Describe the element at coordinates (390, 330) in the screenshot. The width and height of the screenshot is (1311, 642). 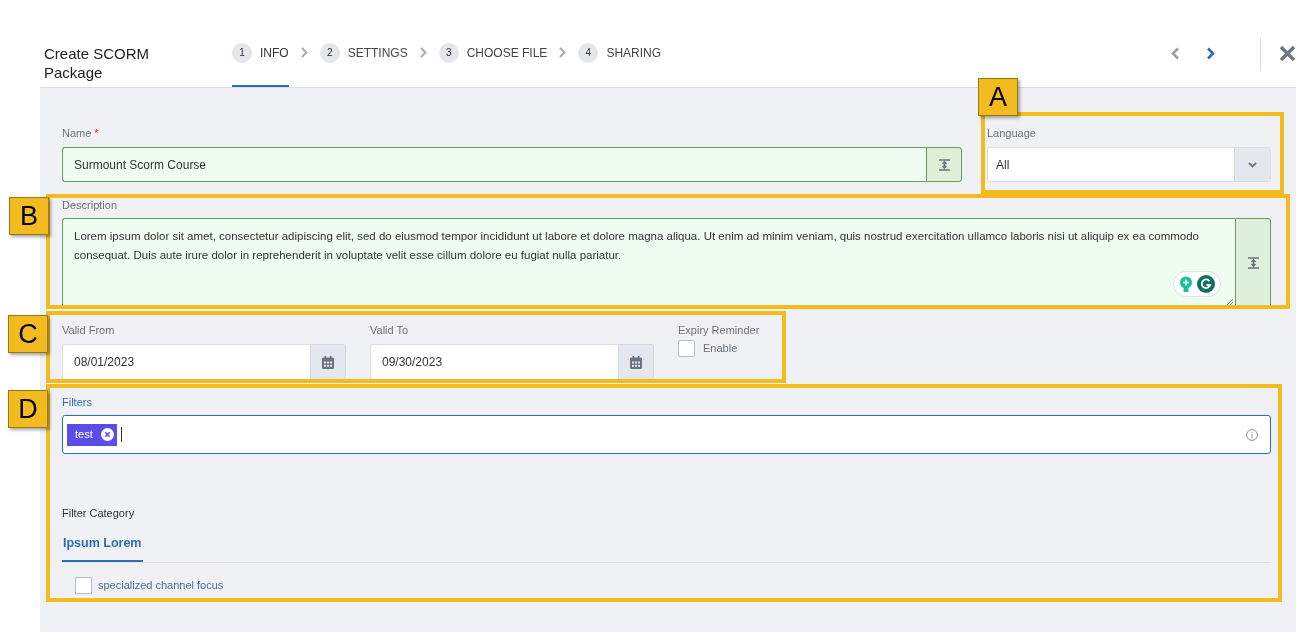
I see `field-label: Valid To` at that location.